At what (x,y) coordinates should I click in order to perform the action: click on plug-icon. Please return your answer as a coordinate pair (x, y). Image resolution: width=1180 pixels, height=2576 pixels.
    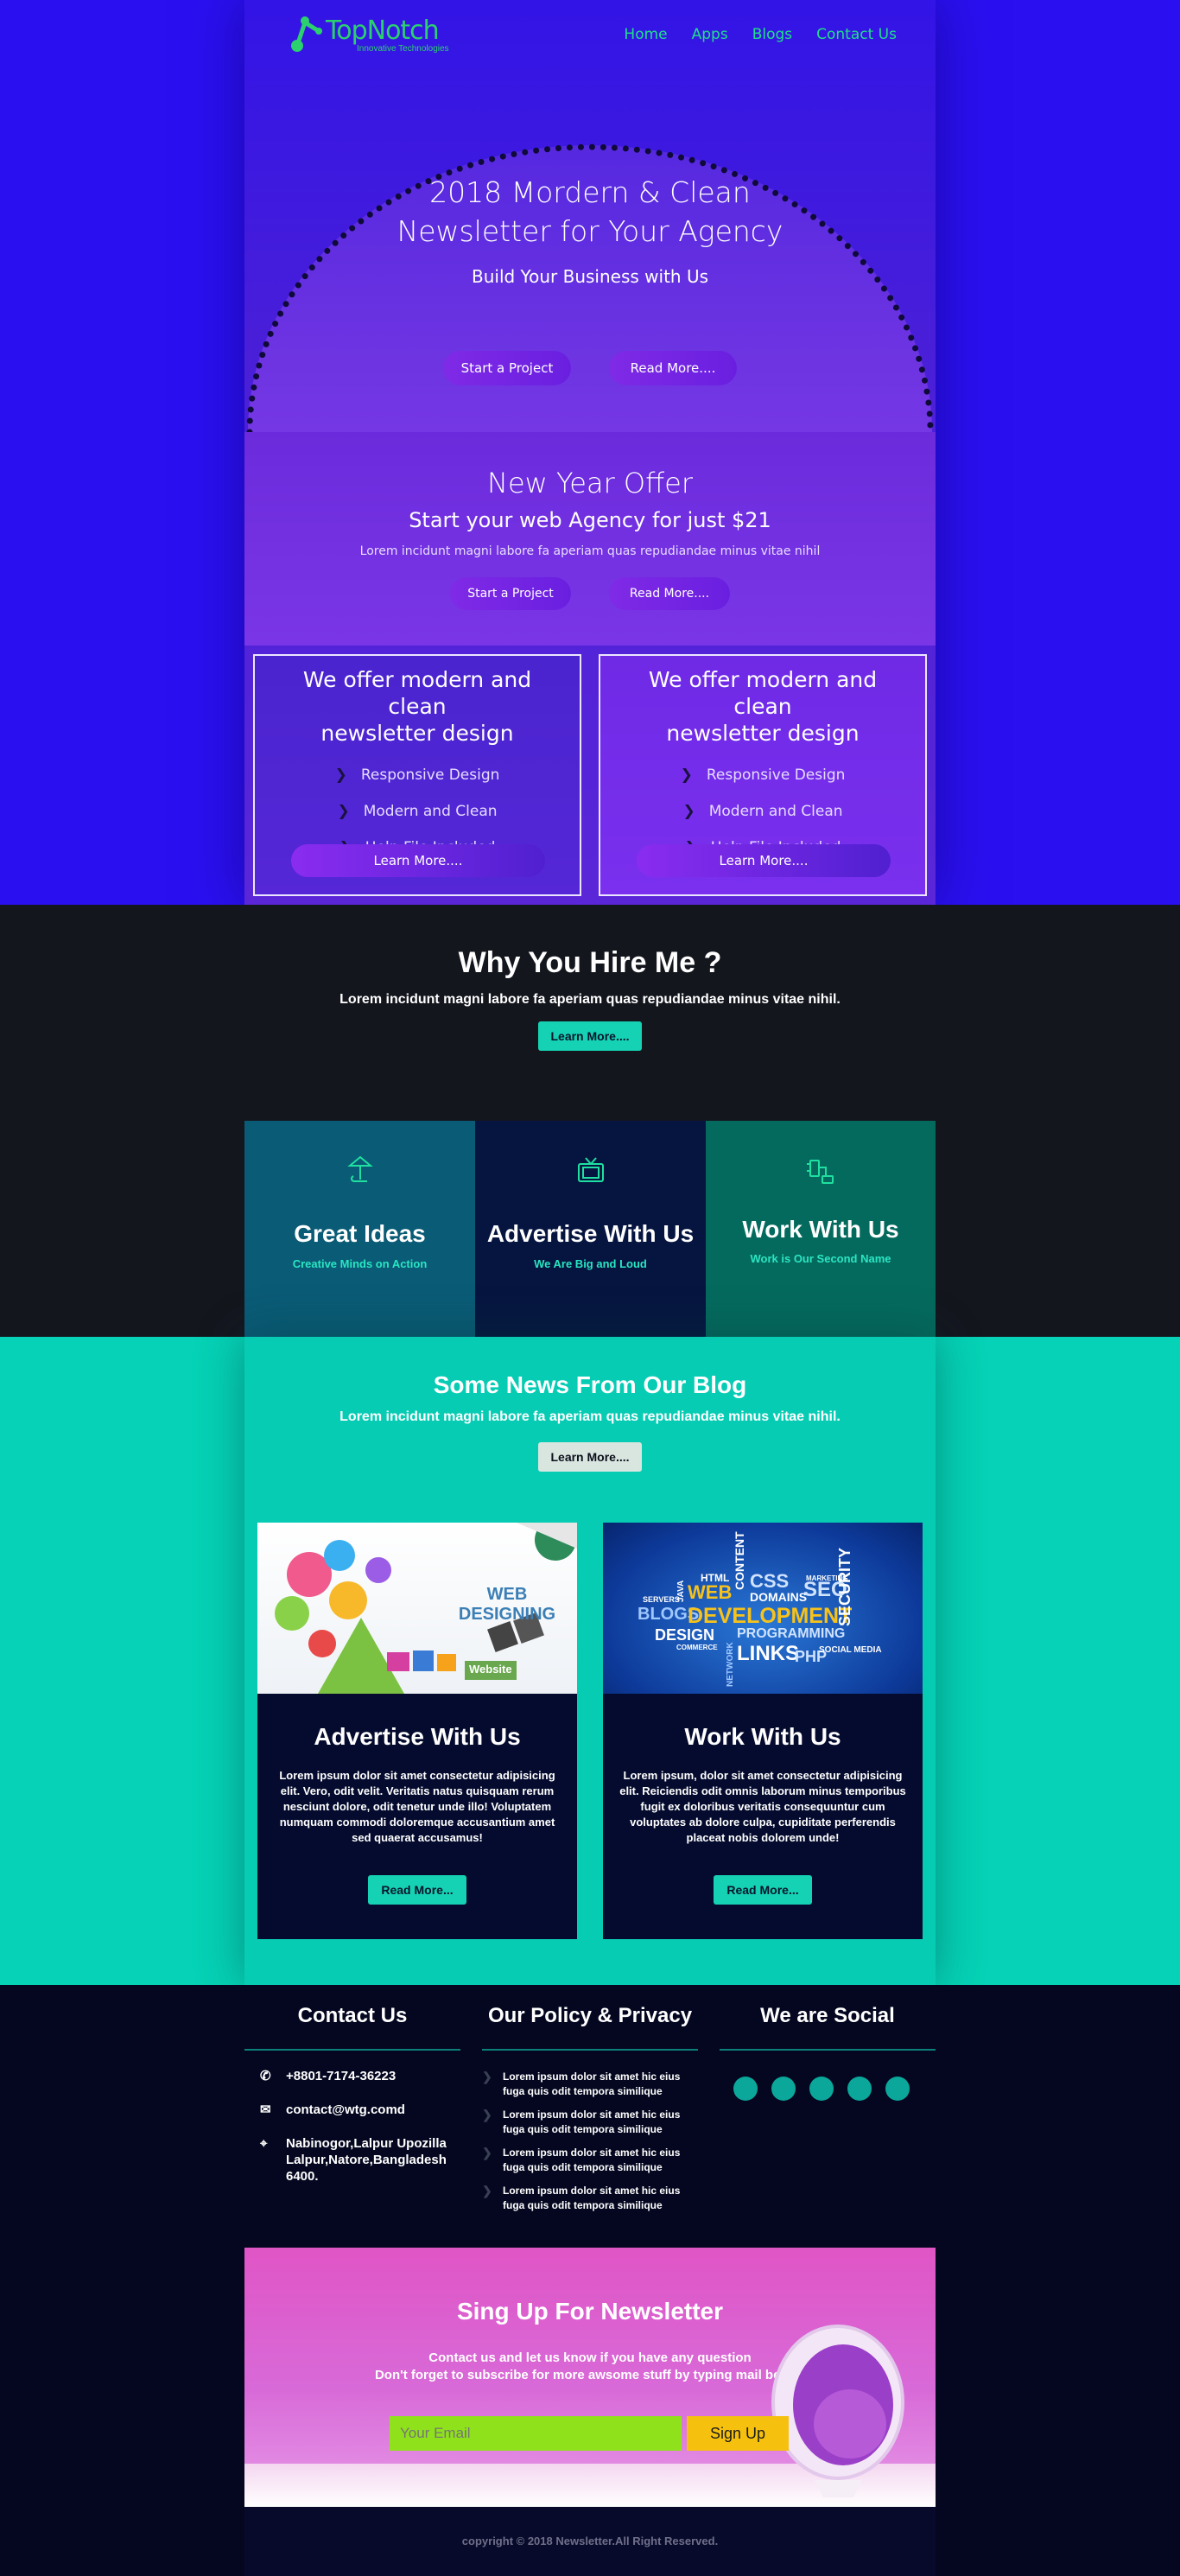
    Looking at the image, I should click on (820, 1172).